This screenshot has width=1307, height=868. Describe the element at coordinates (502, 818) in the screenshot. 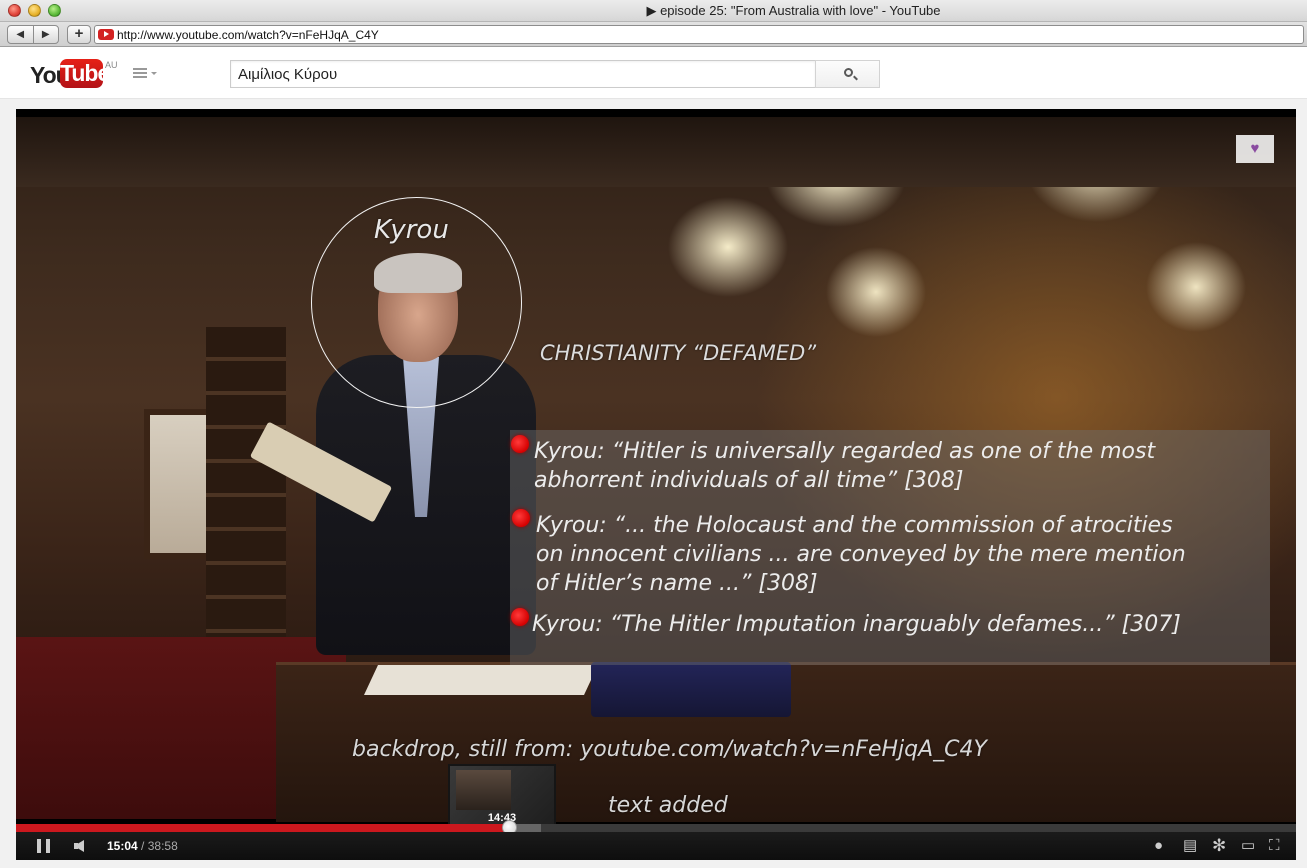

I see `preview-time: 14:43` at that location.